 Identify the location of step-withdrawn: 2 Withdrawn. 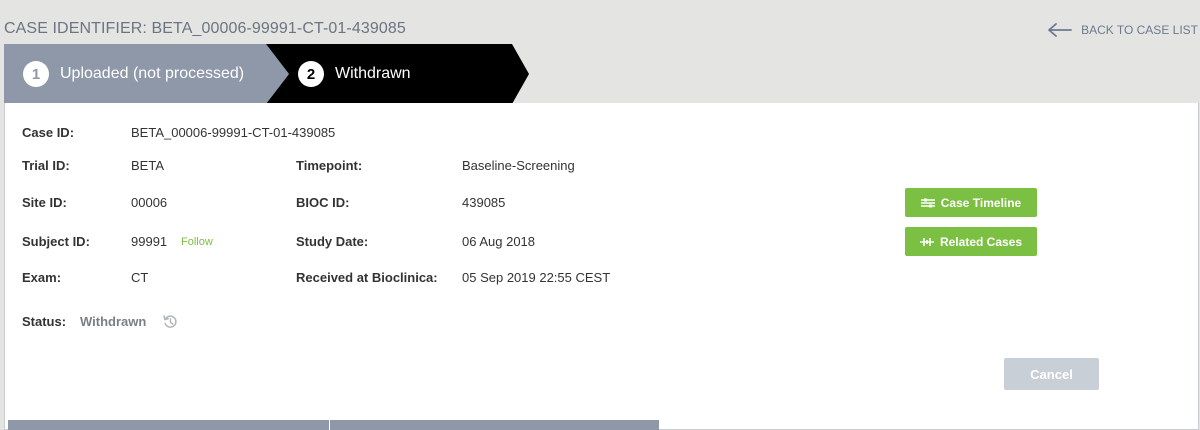
(397, 74).